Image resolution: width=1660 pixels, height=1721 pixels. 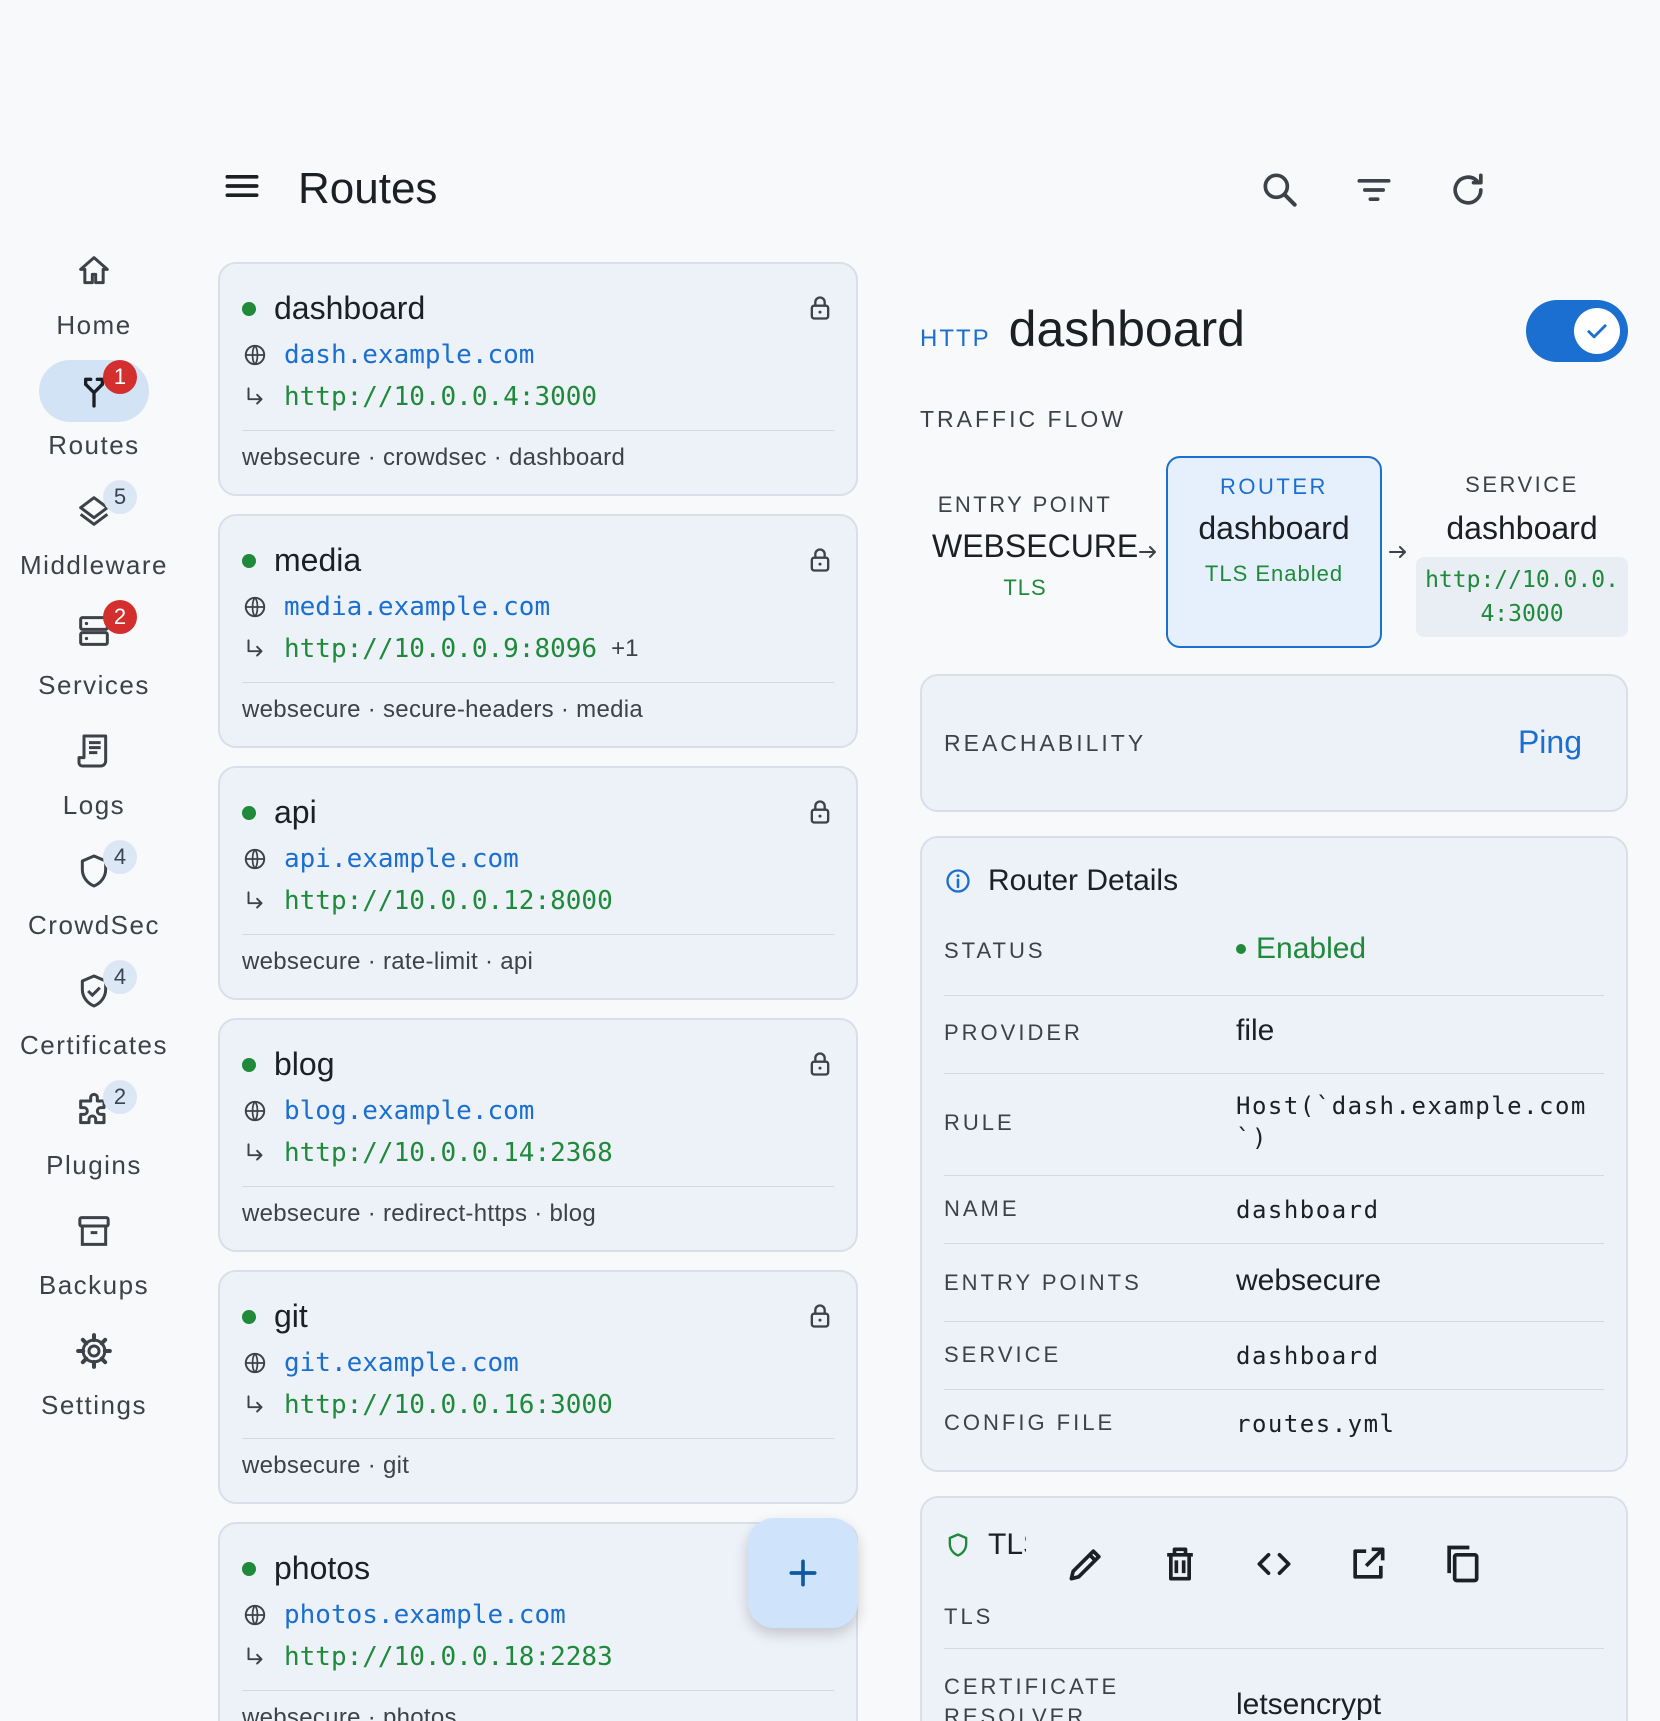 What do you see at coordinates (94, 421) in the screenshot?
I see `nav-item-routes: 1 Routes` at bounding box center [94, 421].